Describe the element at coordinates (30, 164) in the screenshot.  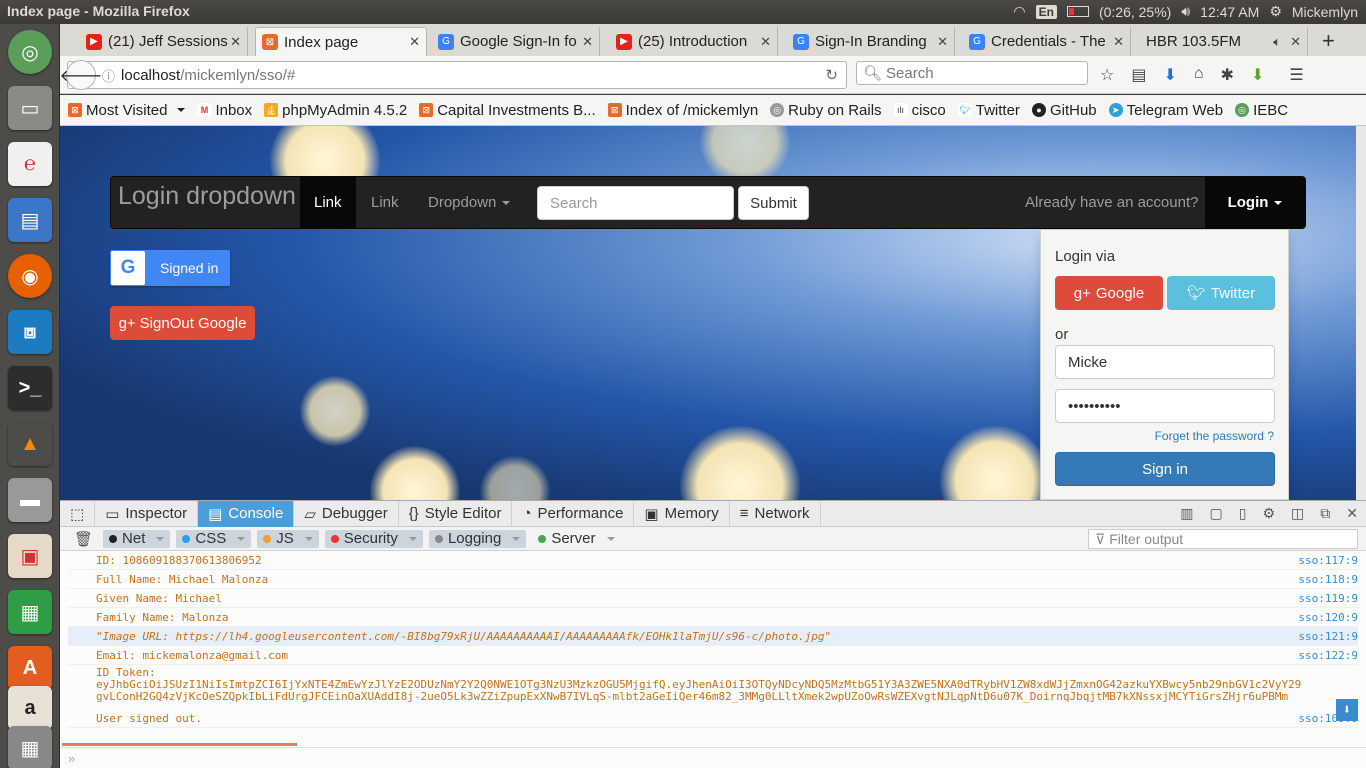
I see `pdf-reader-icon: ℮` at that location.